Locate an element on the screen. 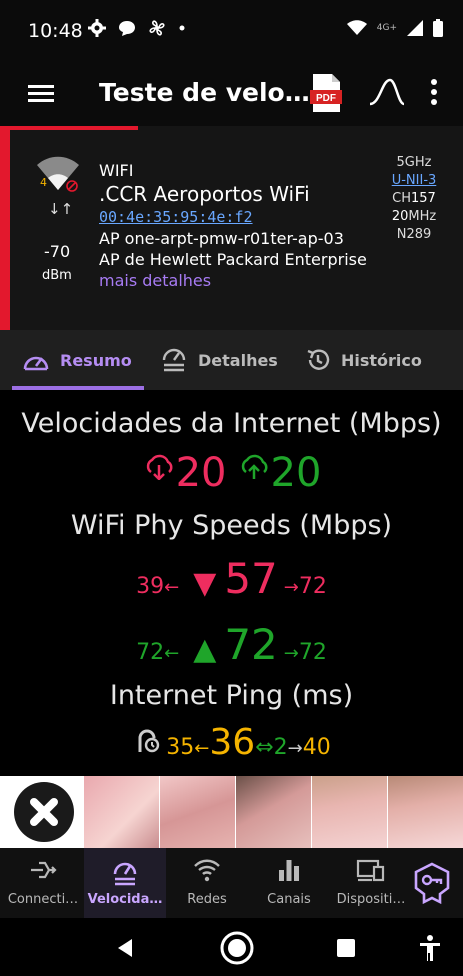  tab-detalhes: Detalhes is located at coordinates (219, 360).